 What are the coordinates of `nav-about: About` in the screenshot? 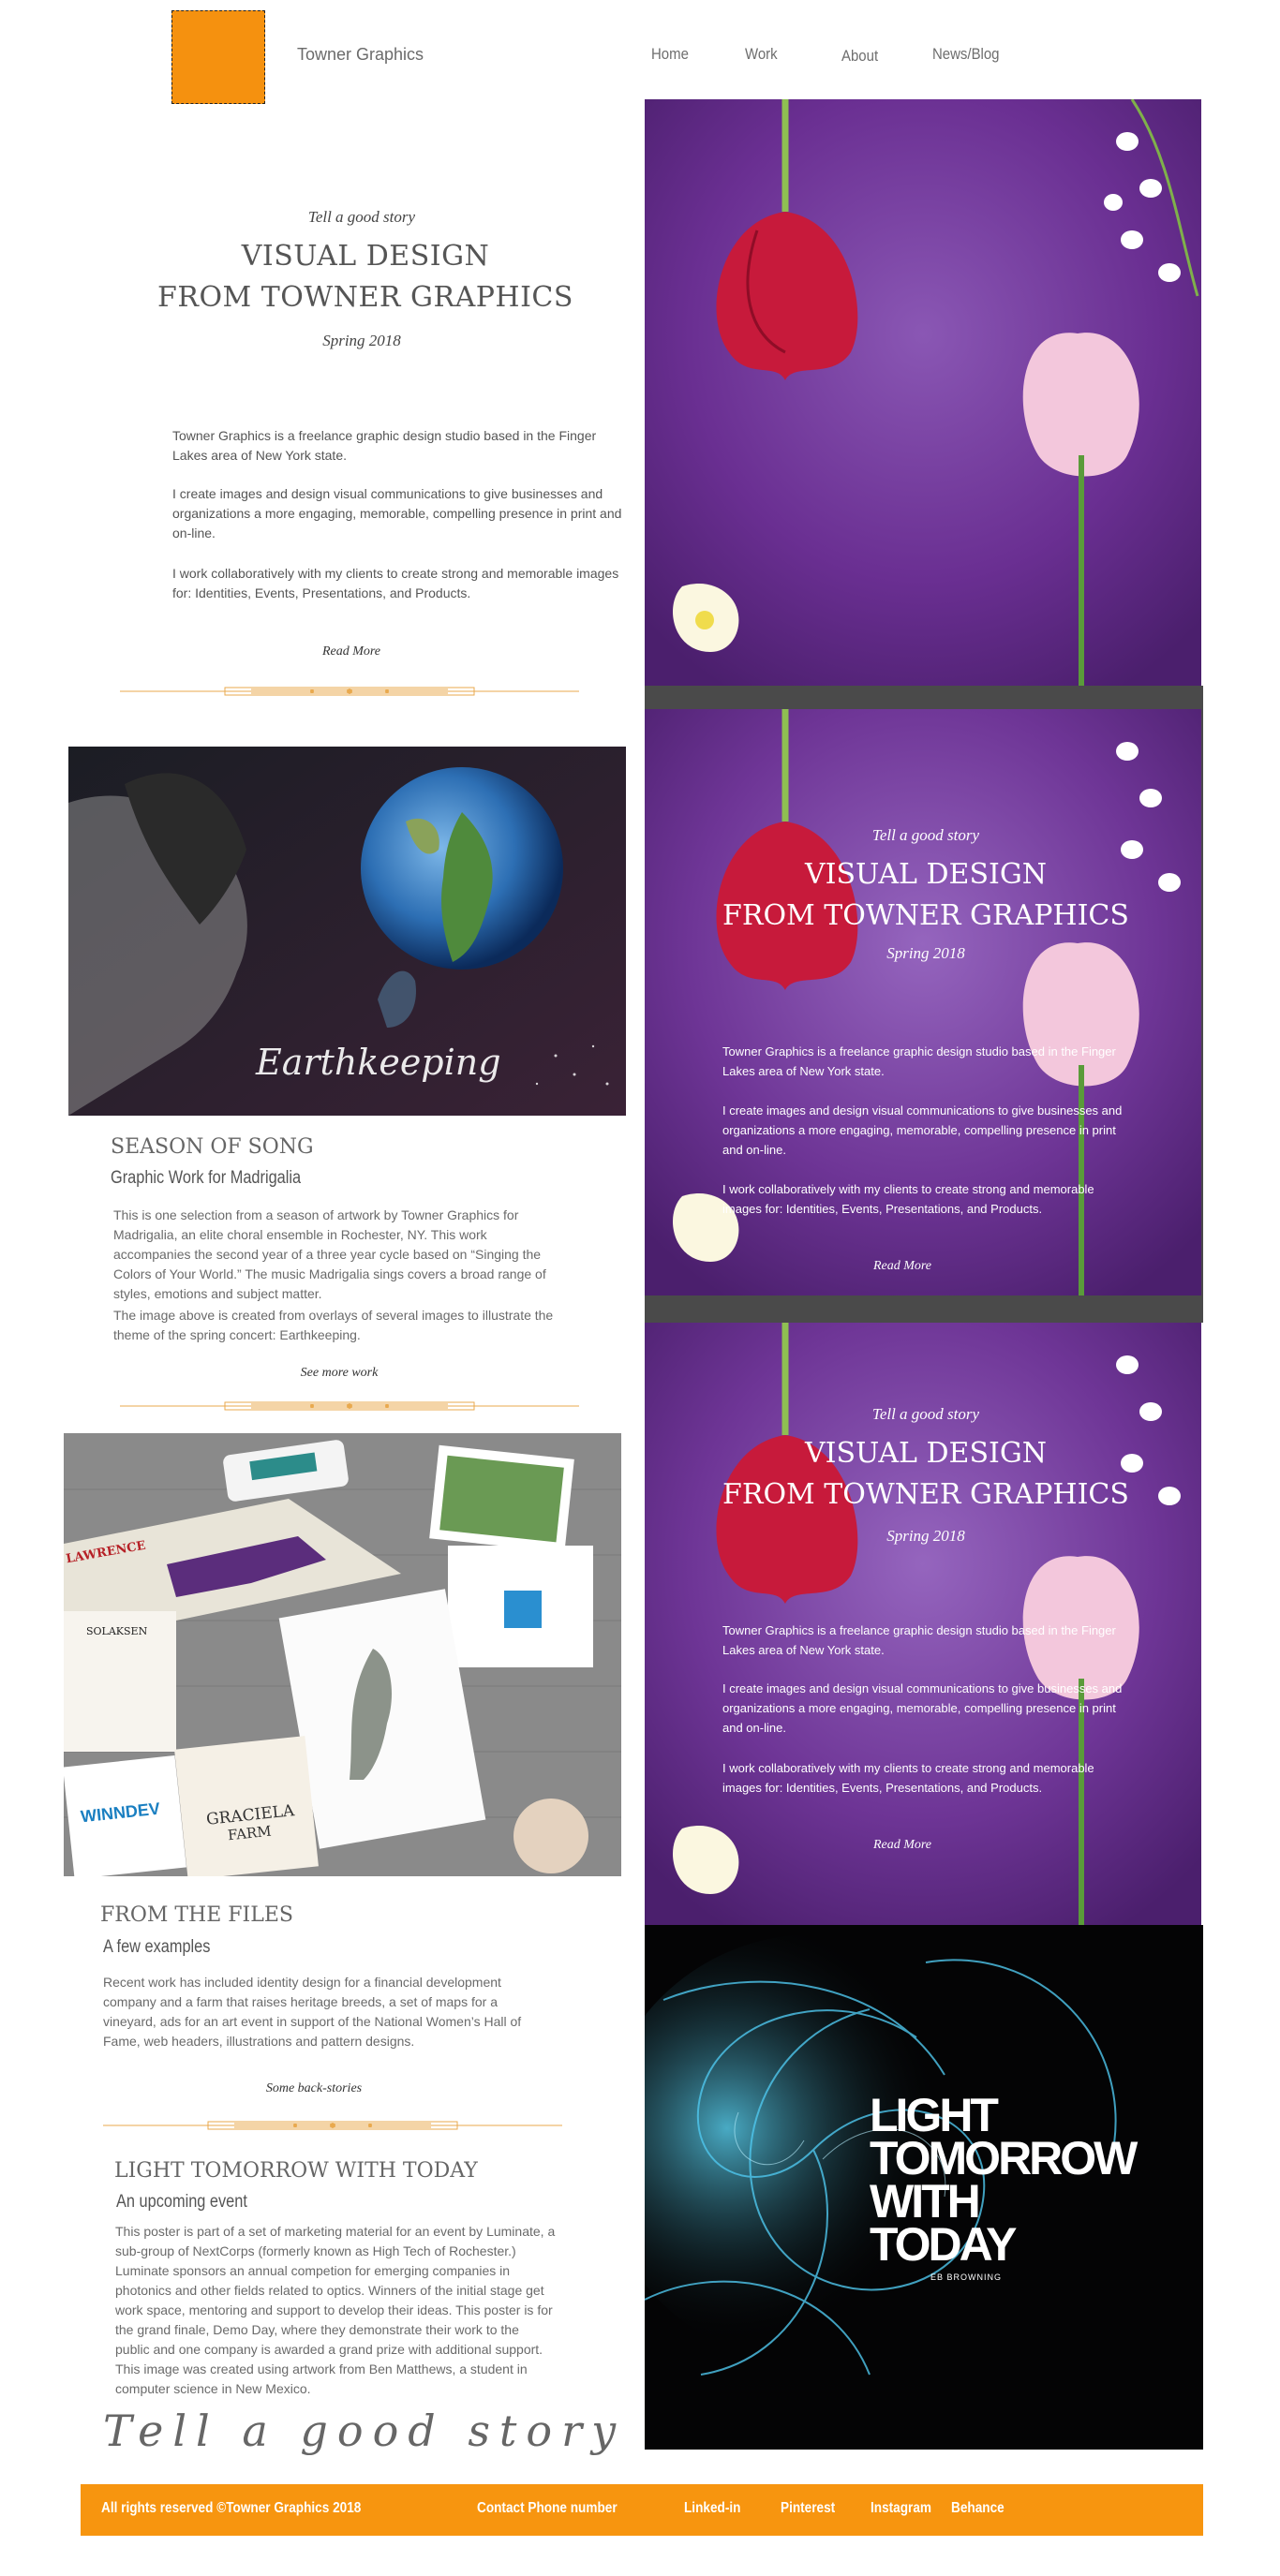 It's located at (859, 56).